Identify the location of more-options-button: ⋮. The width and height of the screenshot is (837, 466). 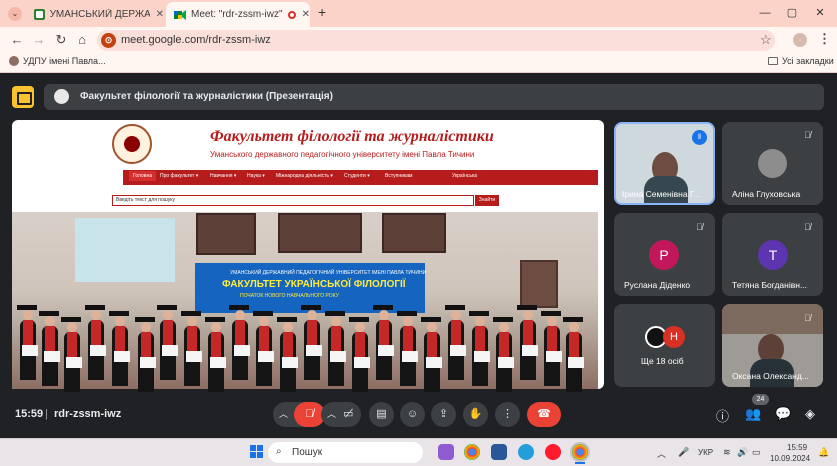
(507, 414).